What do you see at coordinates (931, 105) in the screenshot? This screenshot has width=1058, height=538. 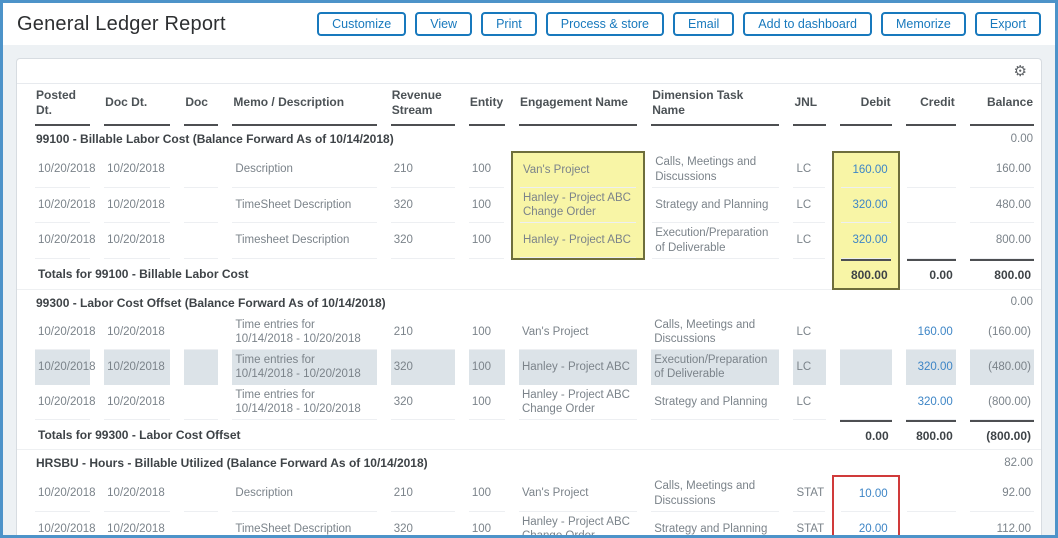 I see `col-credit: Credit` at bounding box center [931, 105].